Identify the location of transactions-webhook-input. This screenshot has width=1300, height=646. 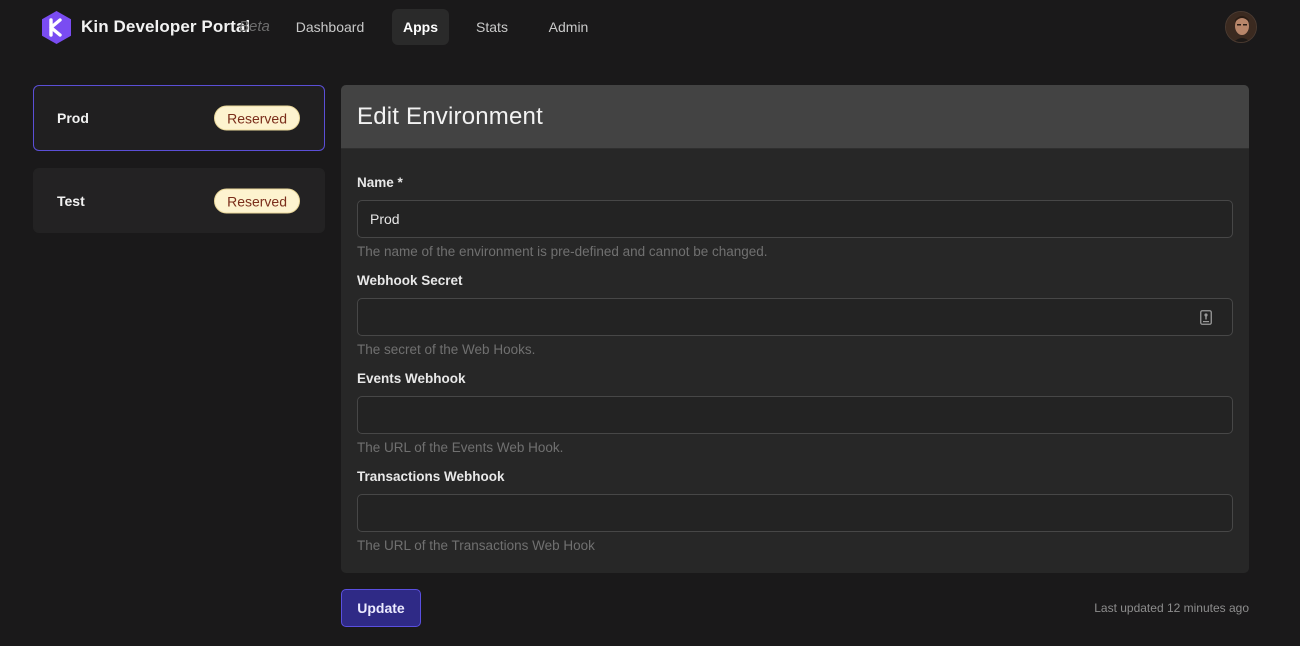
(795, 513).